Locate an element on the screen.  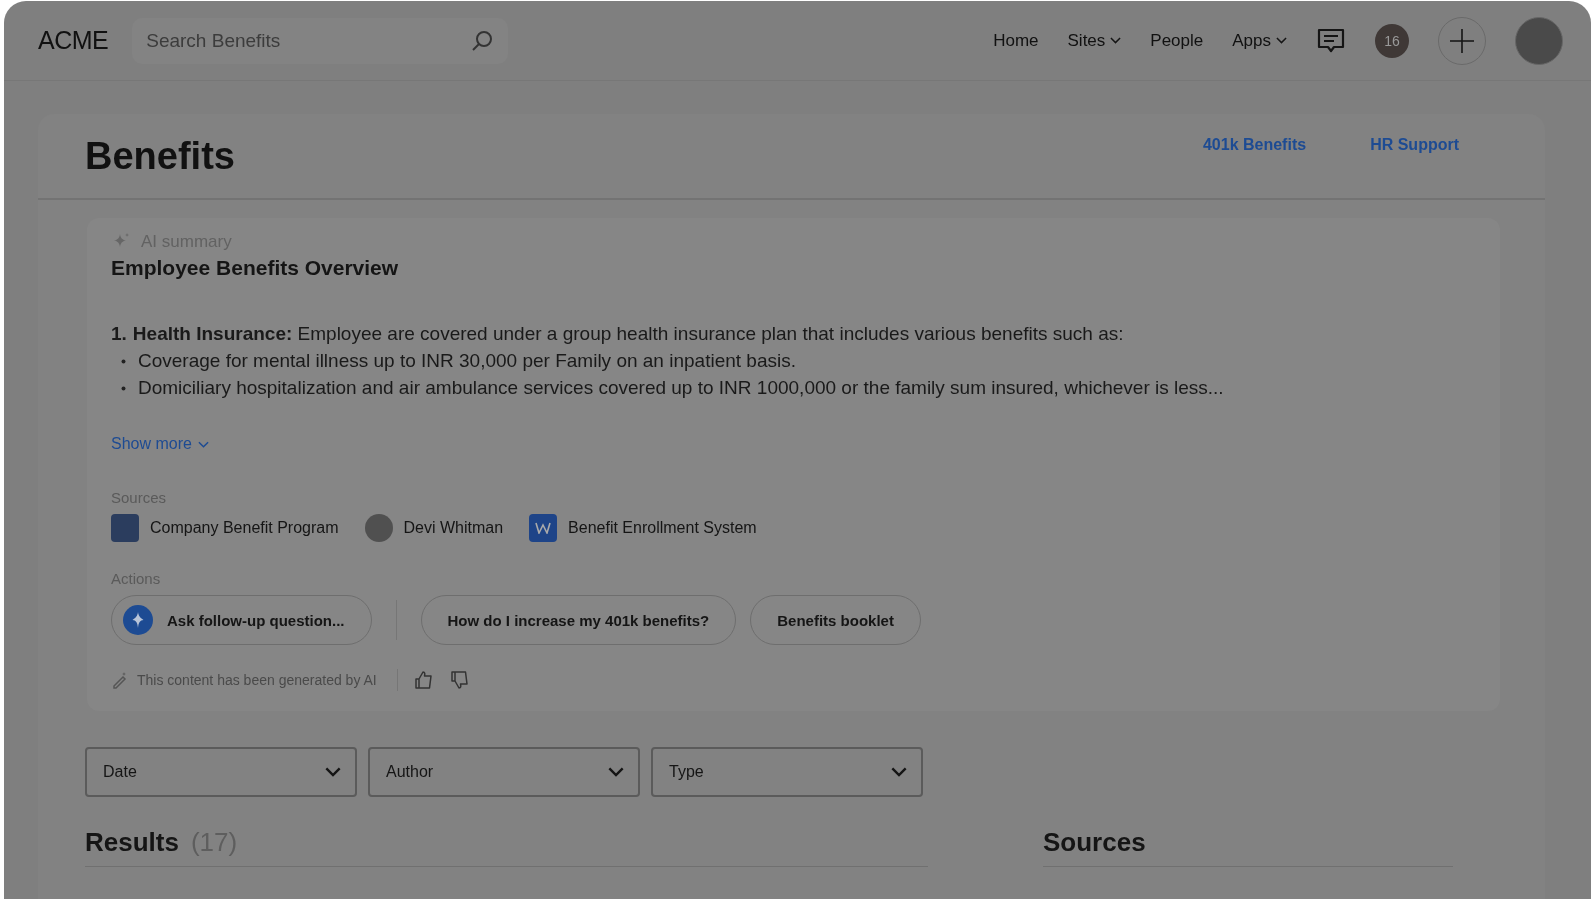
thumbnail-image is located at coordinates (125, 528).